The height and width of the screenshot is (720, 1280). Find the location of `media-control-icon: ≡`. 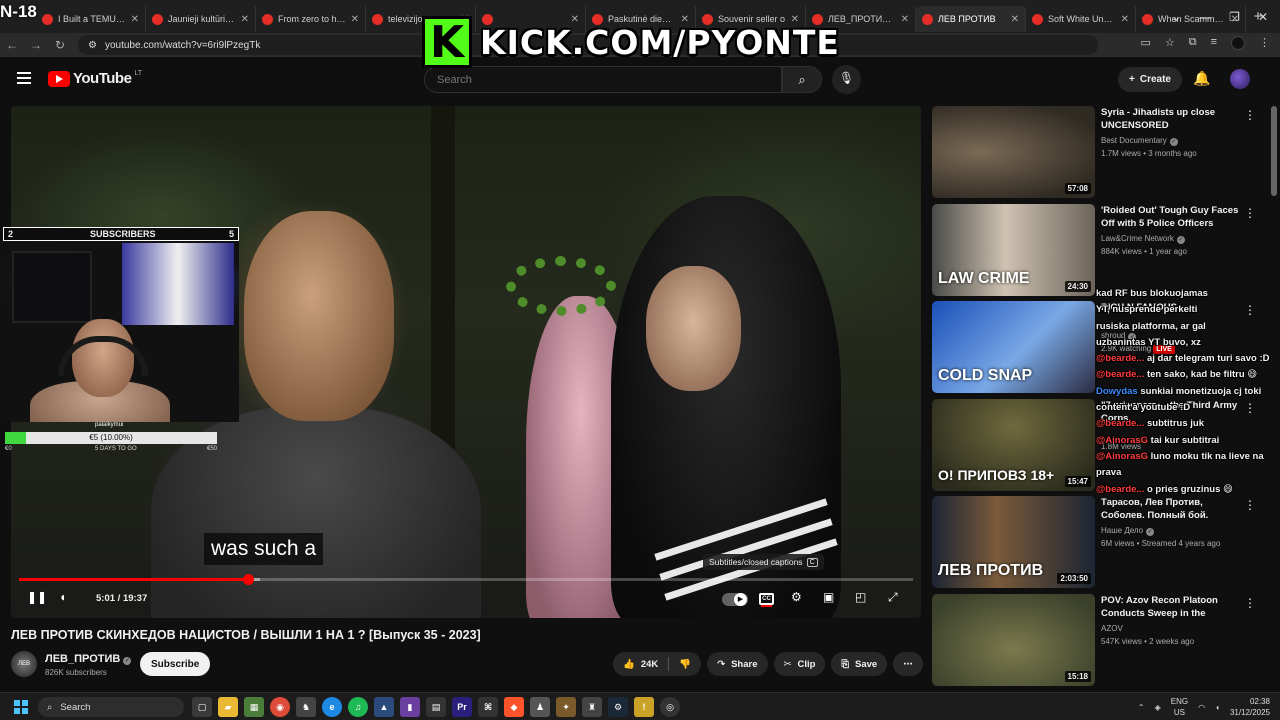

media-control-icon: ≡ is located at coordinates (1214, 43).